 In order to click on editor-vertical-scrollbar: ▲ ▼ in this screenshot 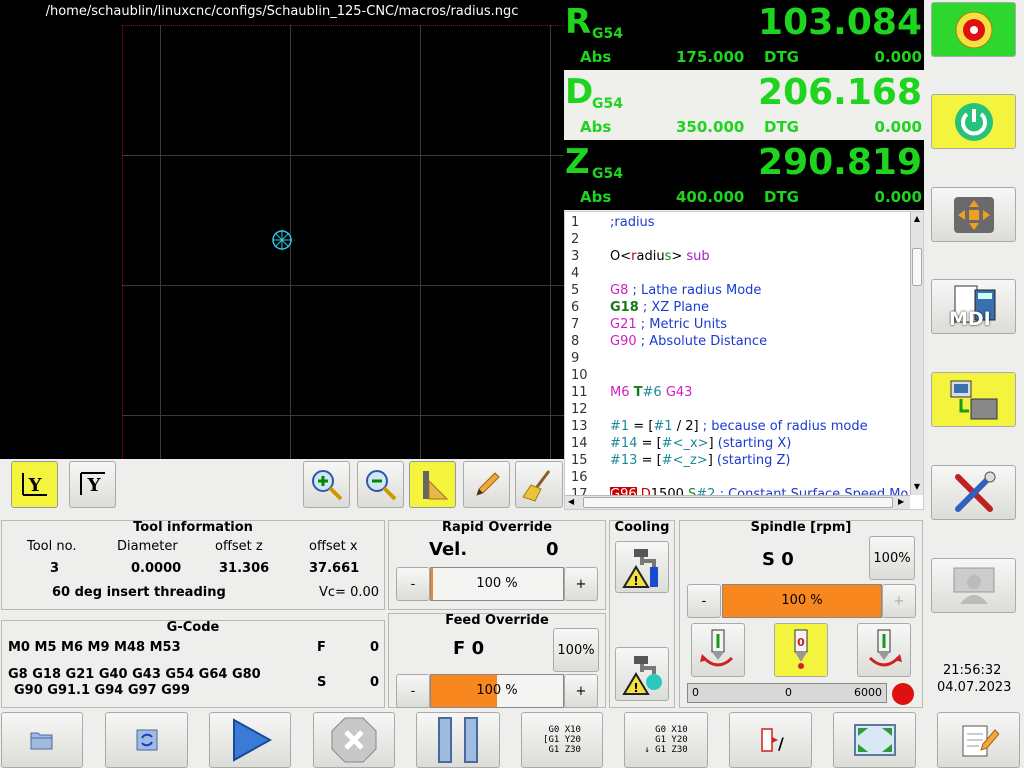, I will do `click(916, 353)`.